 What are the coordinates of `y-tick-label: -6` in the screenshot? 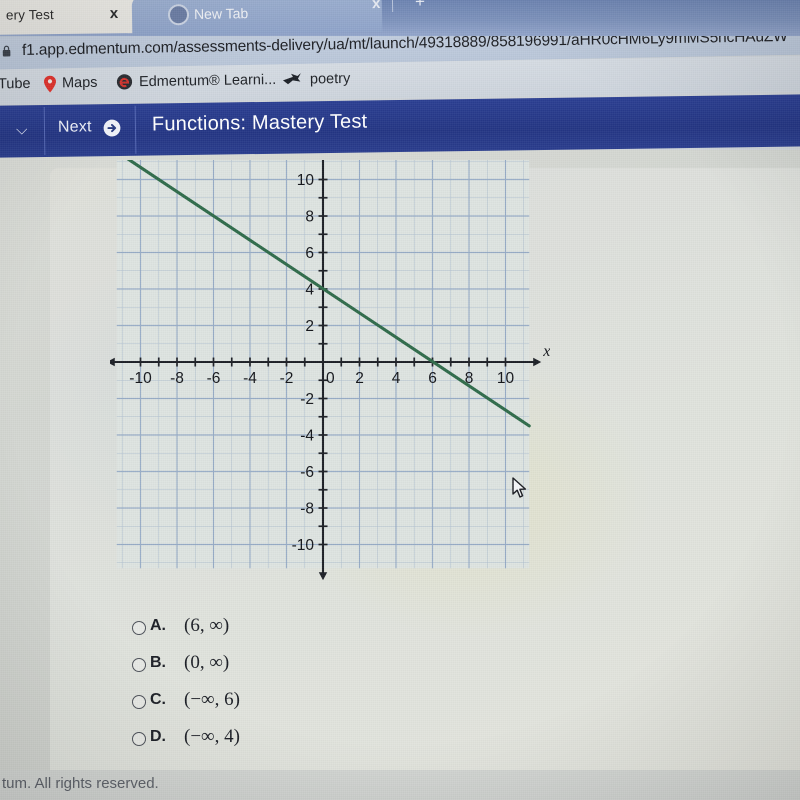 It's located at (307, 472).